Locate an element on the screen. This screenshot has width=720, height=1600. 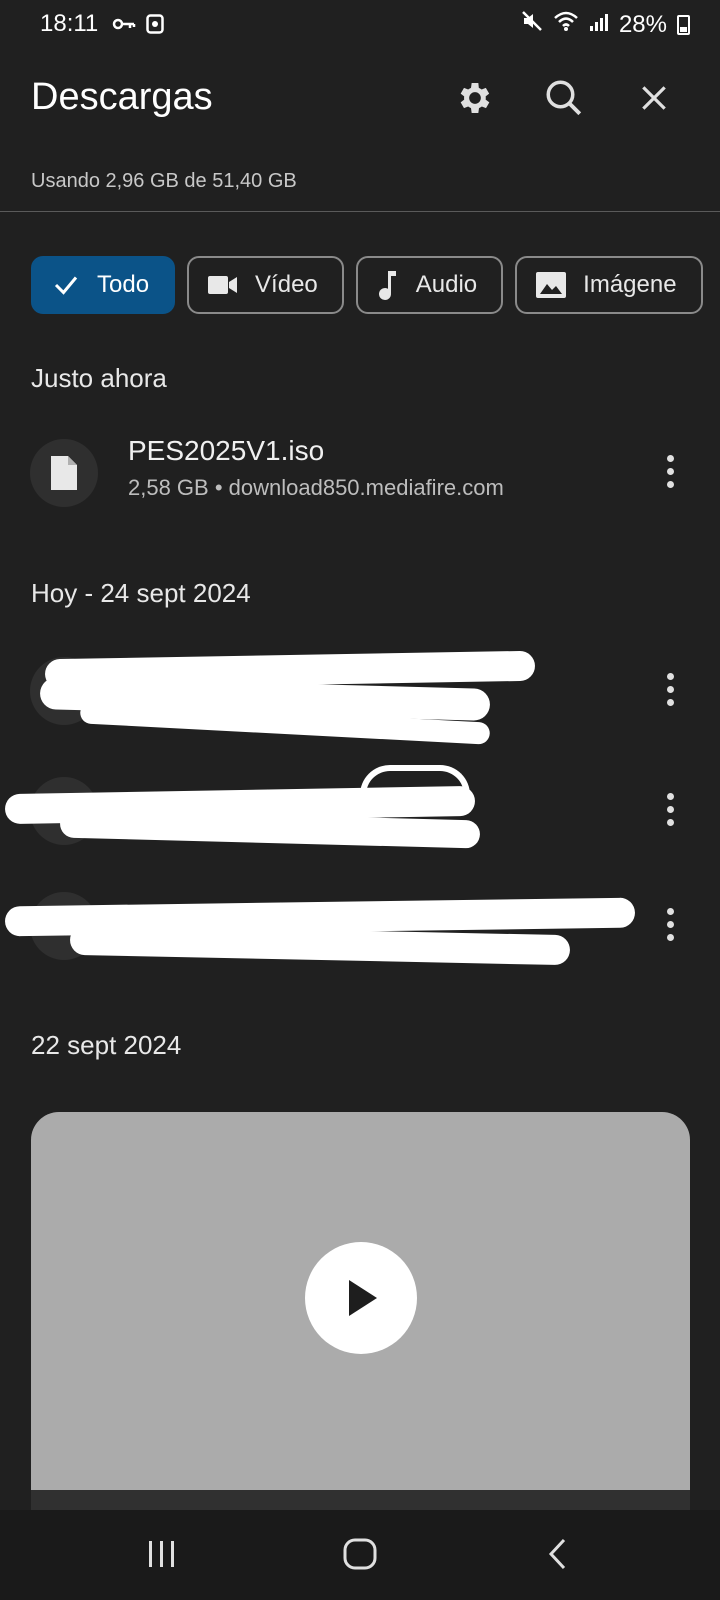
battery-level: 28% is located at coordinates (642, 24).